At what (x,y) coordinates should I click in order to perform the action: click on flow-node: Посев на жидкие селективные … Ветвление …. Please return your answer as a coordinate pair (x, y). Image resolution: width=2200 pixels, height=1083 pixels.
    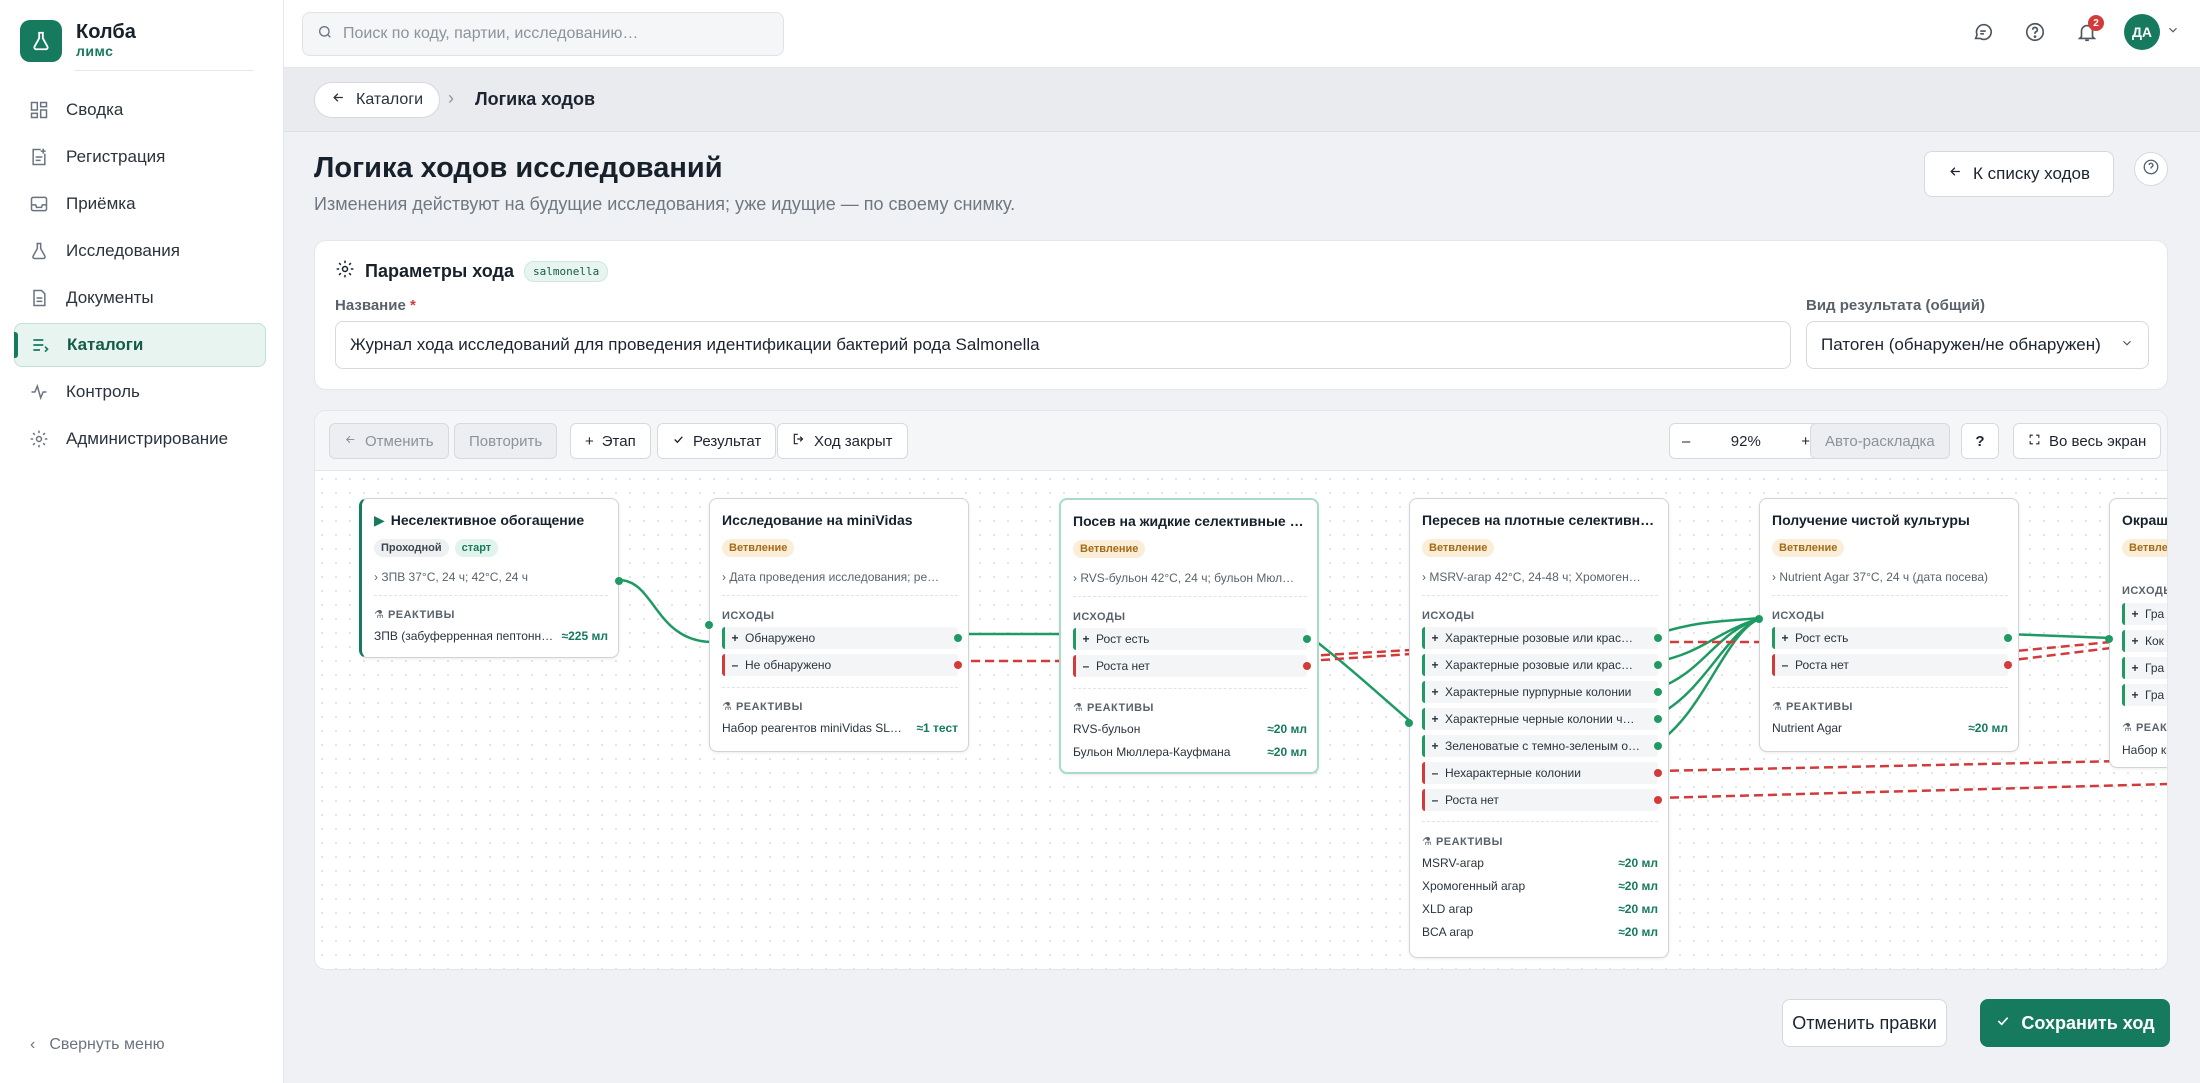
    Looking at the image, I should click on (1189, 636).